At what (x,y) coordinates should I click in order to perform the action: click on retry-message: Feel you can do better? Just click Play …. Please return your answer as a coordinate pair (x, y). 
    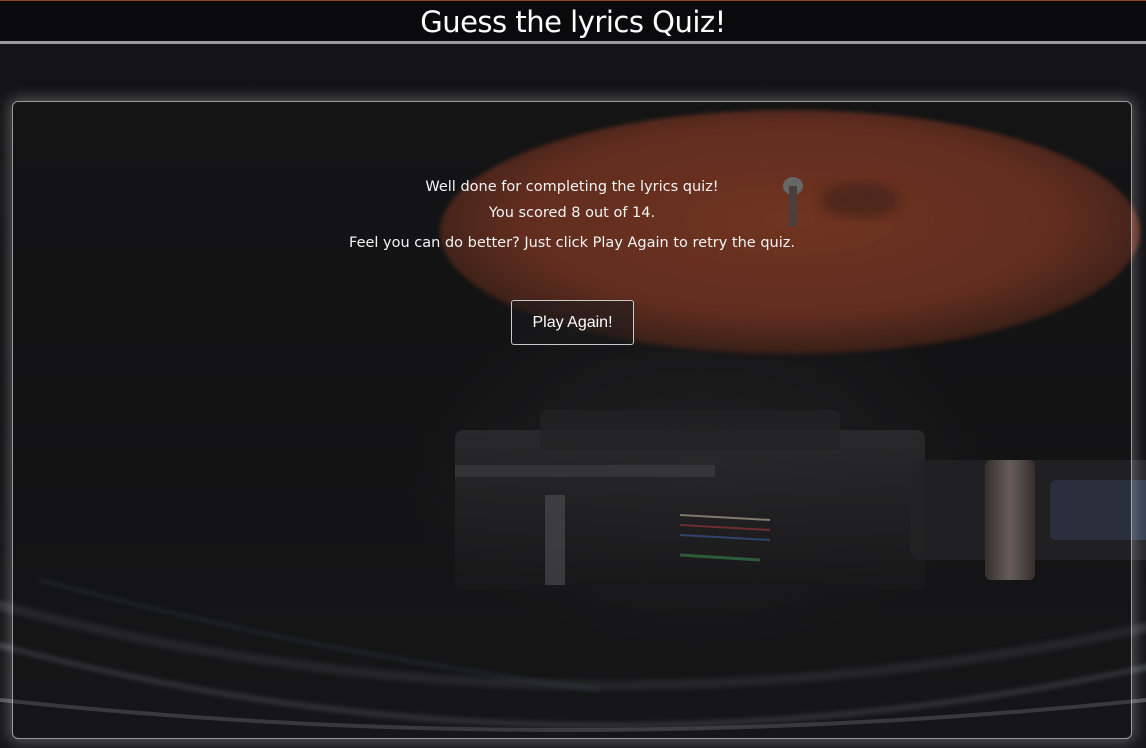
    Looking at the image, I should click on (572, 243).